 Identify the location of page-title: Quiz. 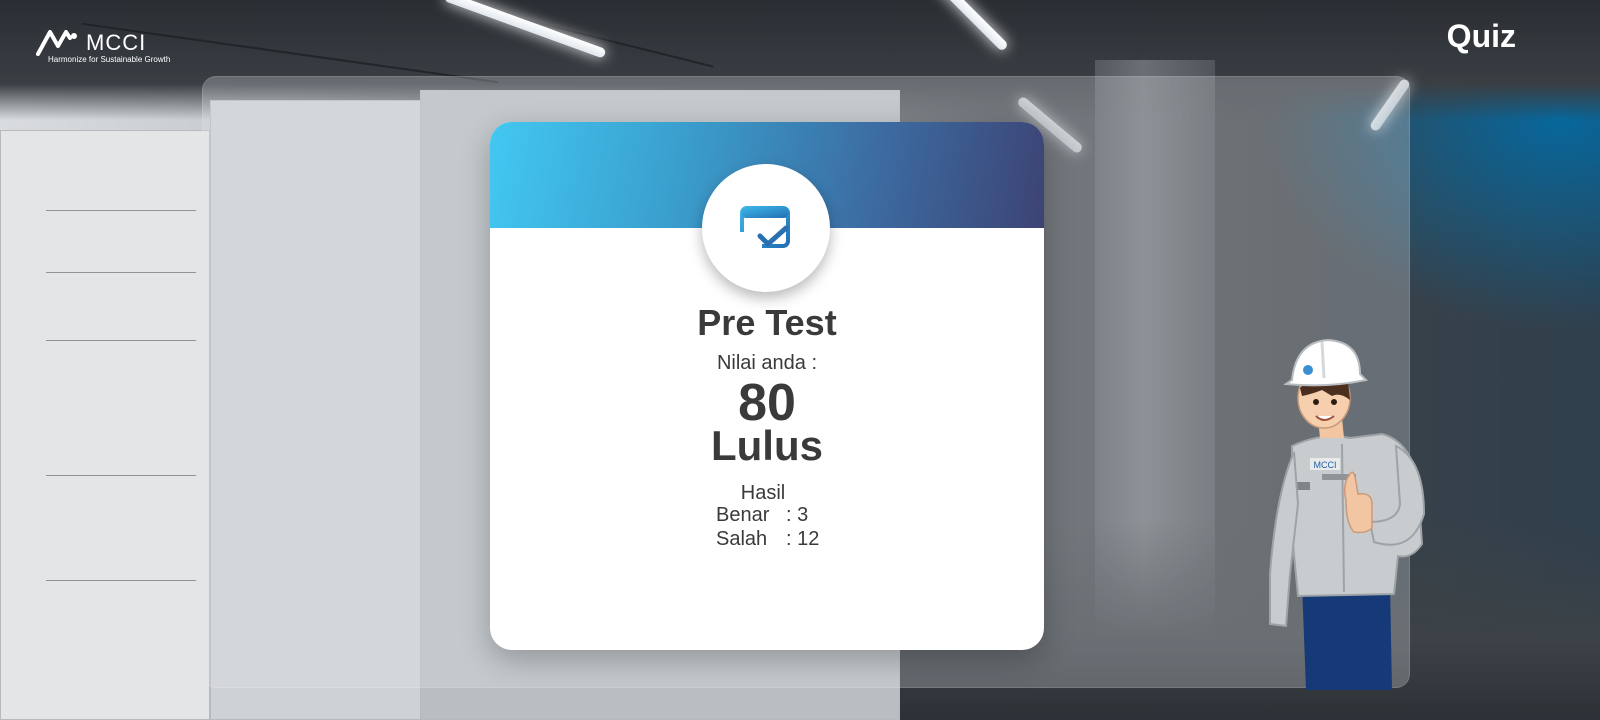
(1481, 36).